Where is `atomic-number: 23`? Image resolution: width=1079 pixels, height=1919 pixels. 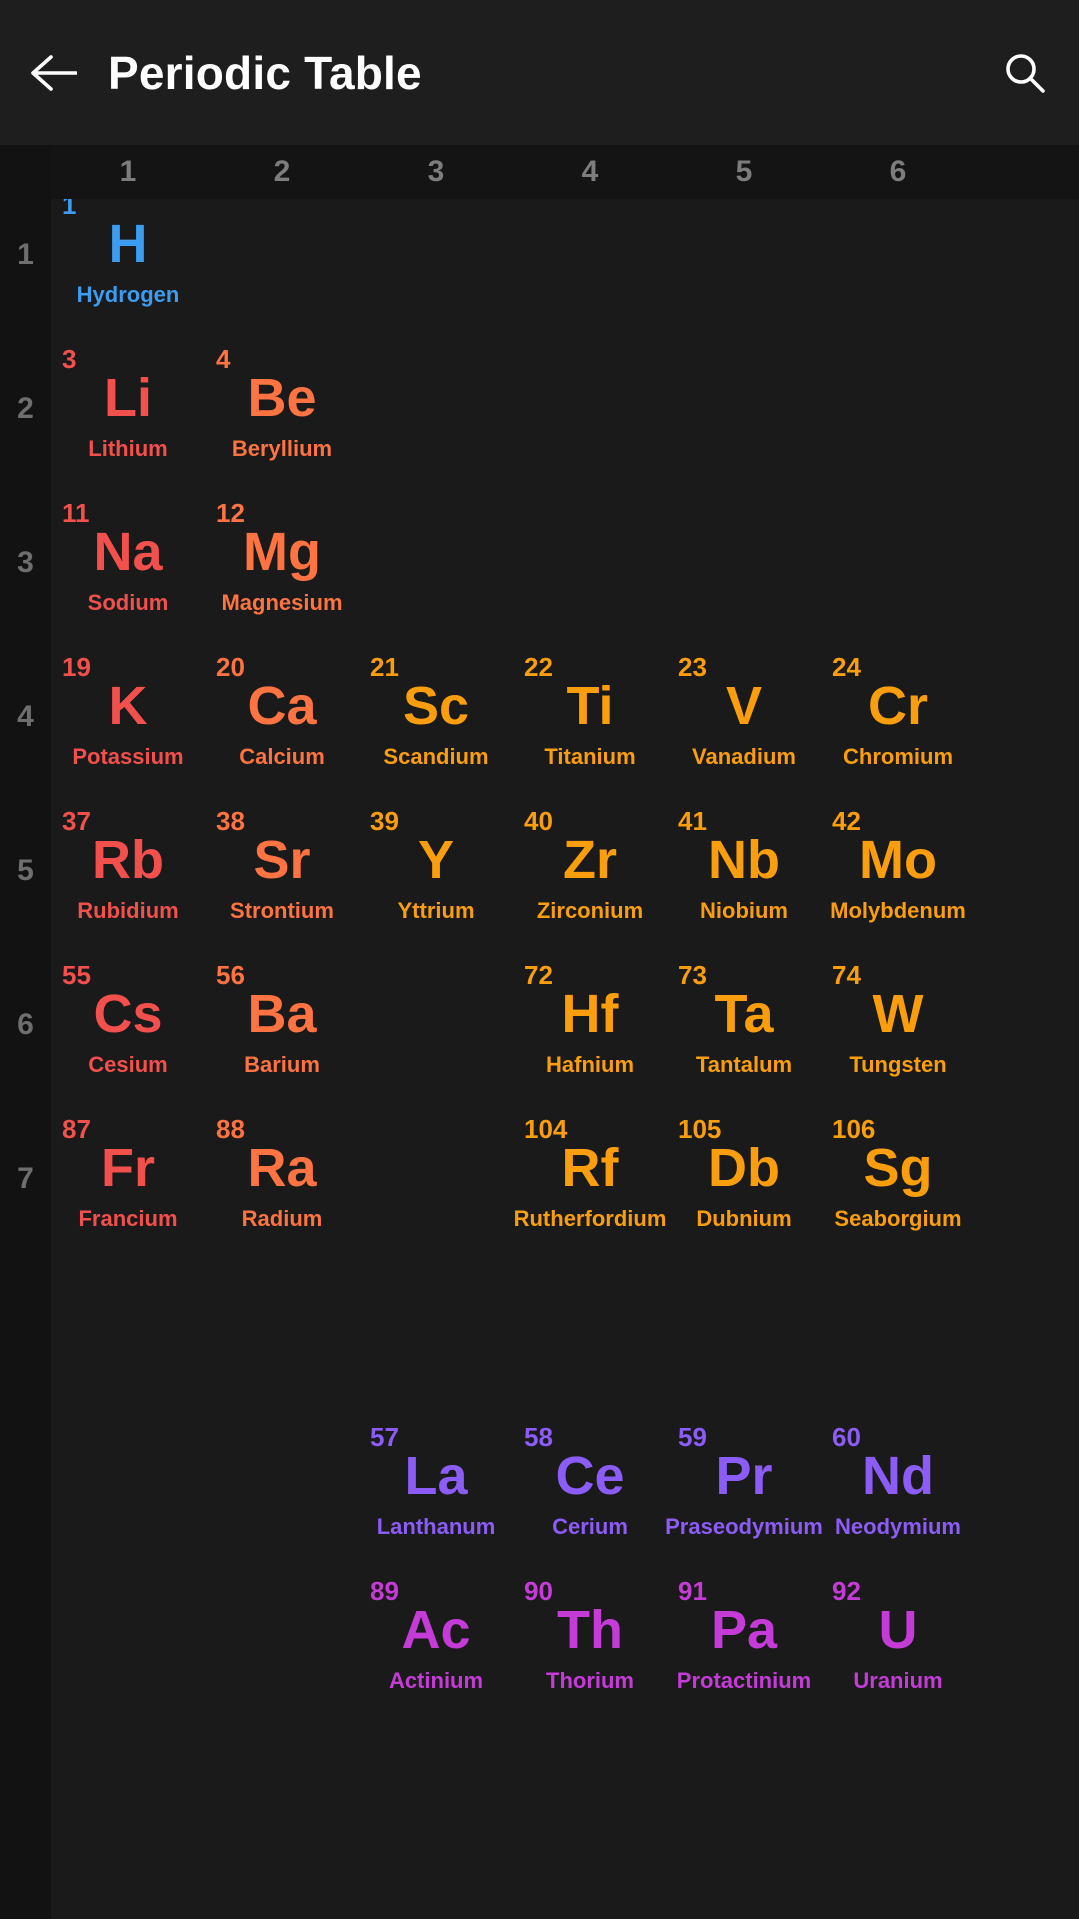
atomic-number: 23 is located at coordinates (692, 667).